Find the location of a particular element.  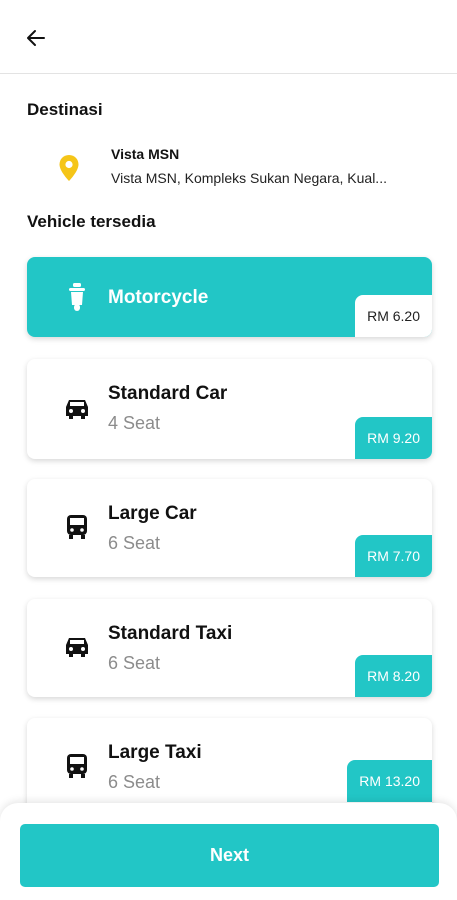

vehicle-seat: 4 Seat is located at coordinates (134, 423).